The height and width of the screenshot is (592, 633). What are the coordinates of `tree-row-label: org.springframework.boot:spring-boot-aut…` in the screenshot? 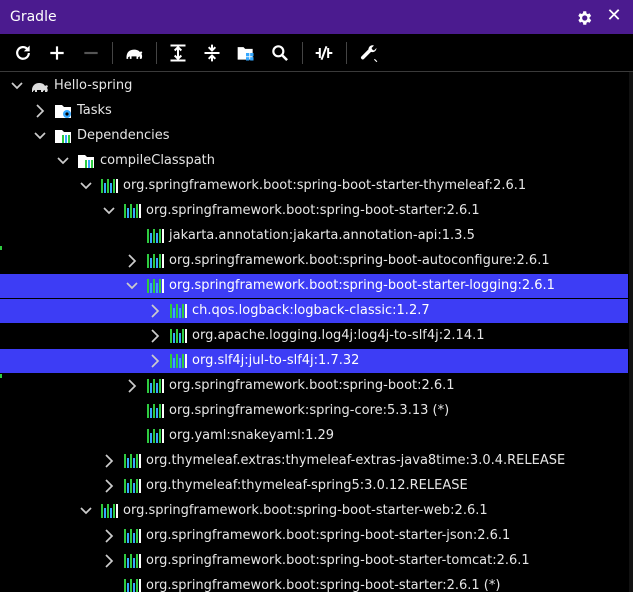 It's located at (359, 260).